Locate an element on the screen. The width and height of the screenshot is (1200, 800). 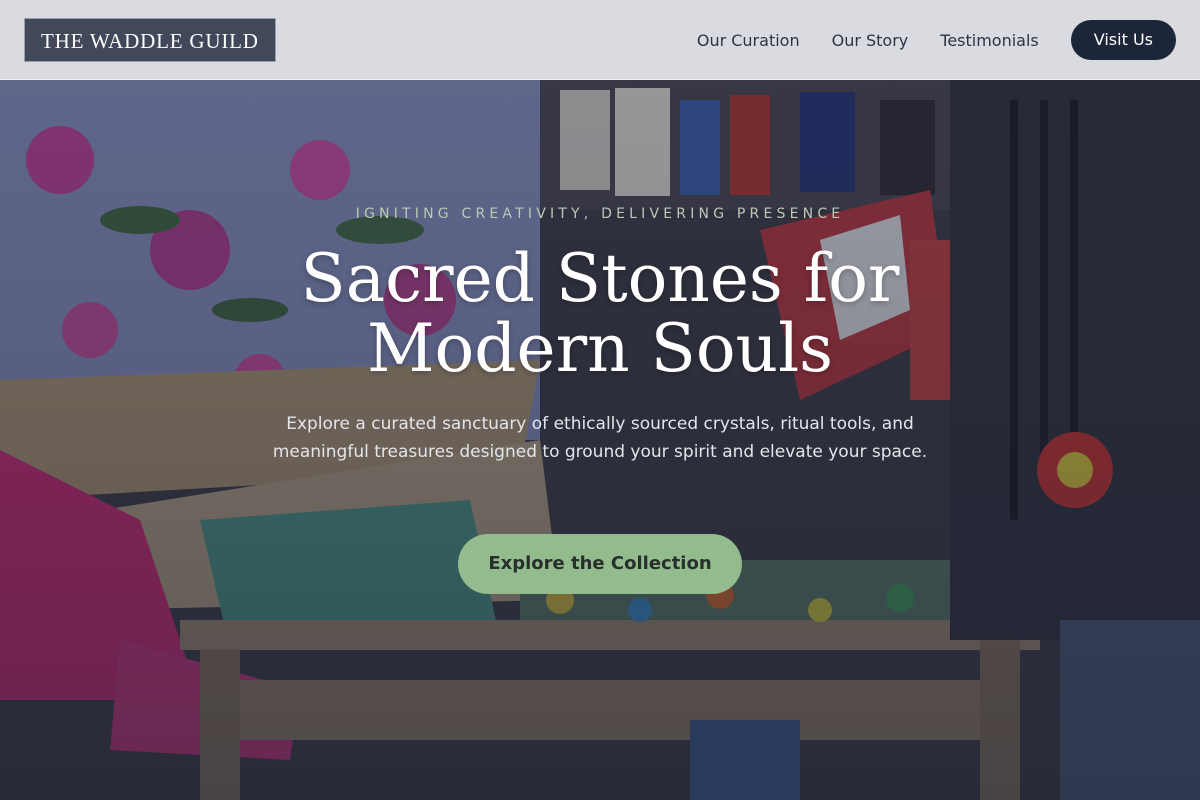
explore-collection-button: Explore the Collection is located at coordinates (600, 564).